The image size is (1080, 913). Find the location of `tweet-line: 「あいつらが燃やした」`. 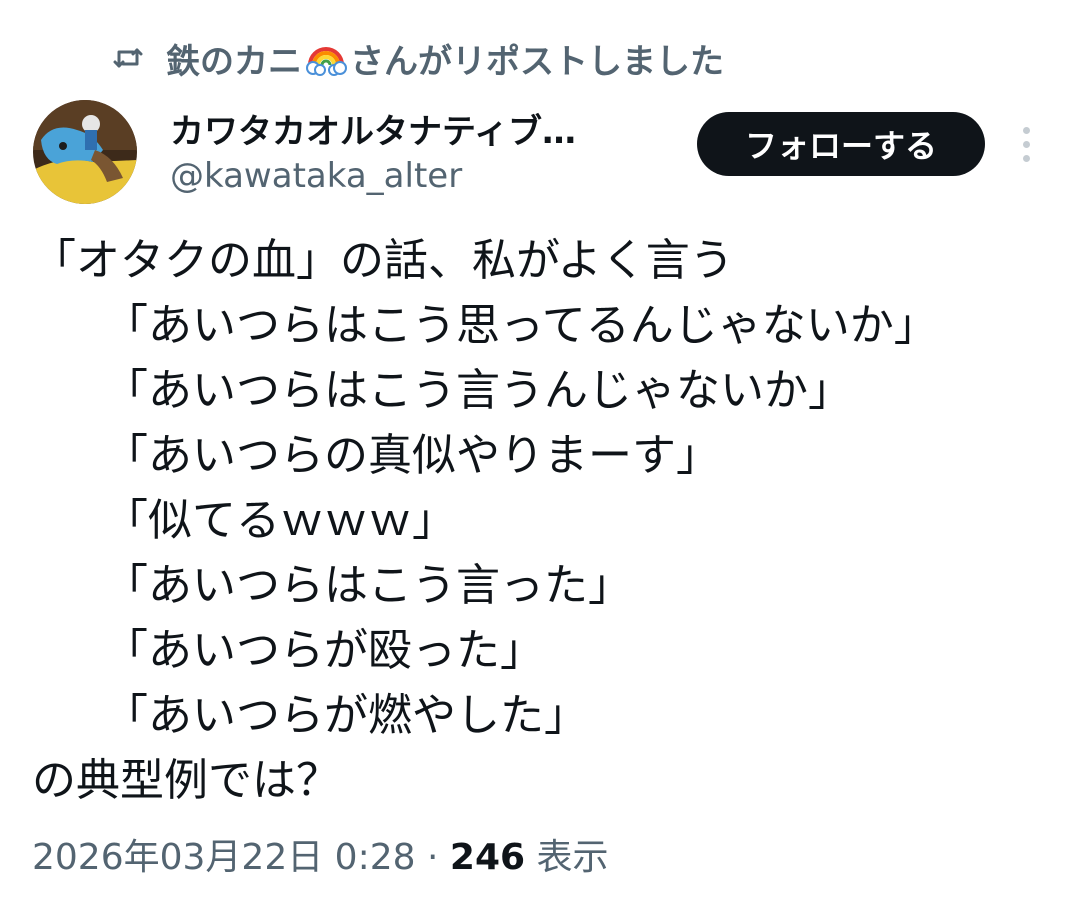

tweet-line: 「あいつらが燃やした」 is located at coordinates (346, 715).